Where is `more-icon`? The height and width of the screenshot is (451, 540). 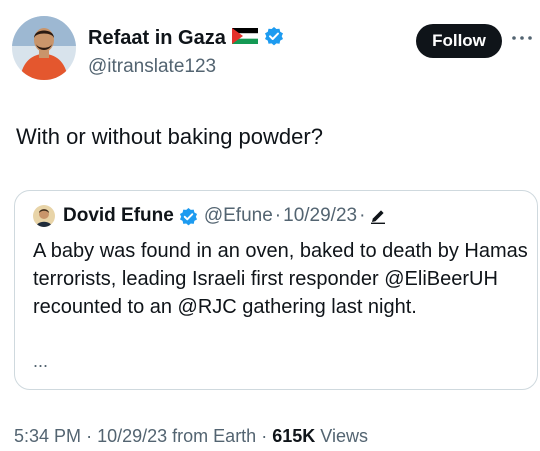 more-icon is located at coordinates (522, 38).